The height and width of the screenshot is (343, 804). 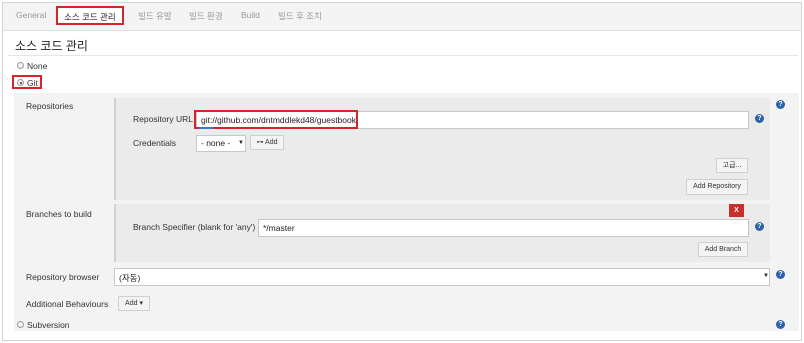 What do you see at coordinates (90, 15) in the screenshot?
I see `tab-source-code-management: 소스 코드 관리` at bounding box center [90, 15].